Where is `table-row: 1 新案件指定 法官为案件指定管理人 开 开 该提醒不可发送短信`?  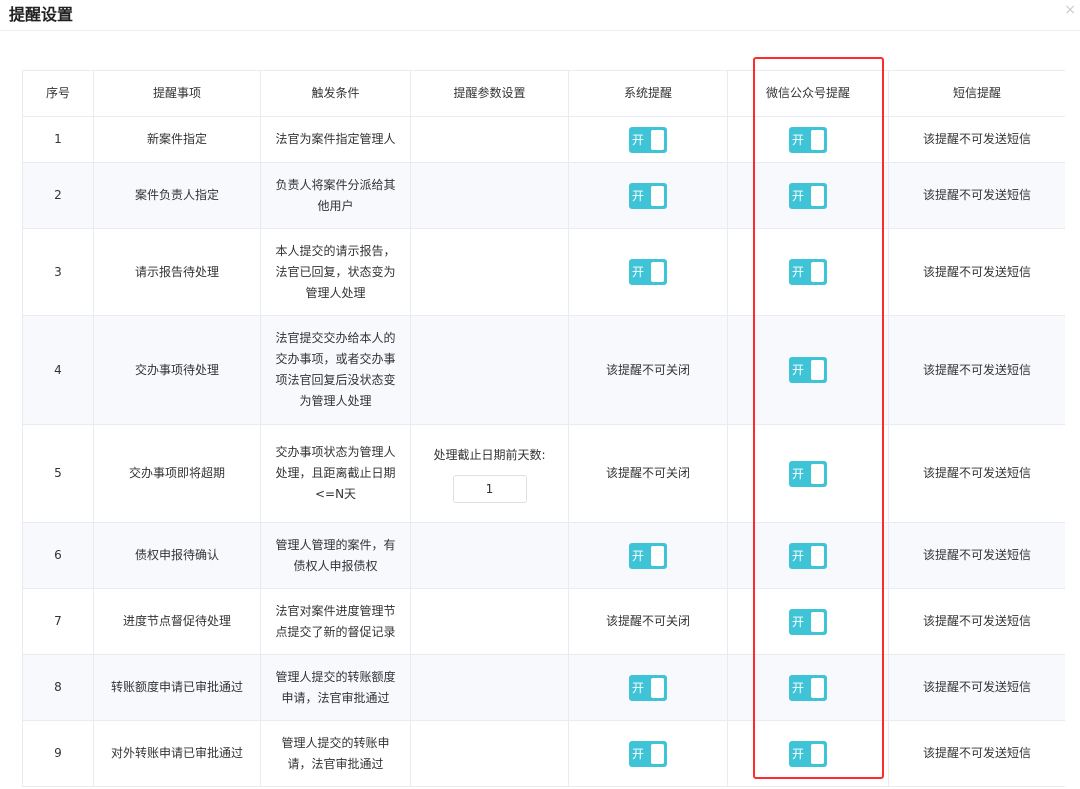 table-row: 1 新案件指定 法官为案件指定管理人 开 开 该提醒不可发送短信 is located at coordinates (543, 139).